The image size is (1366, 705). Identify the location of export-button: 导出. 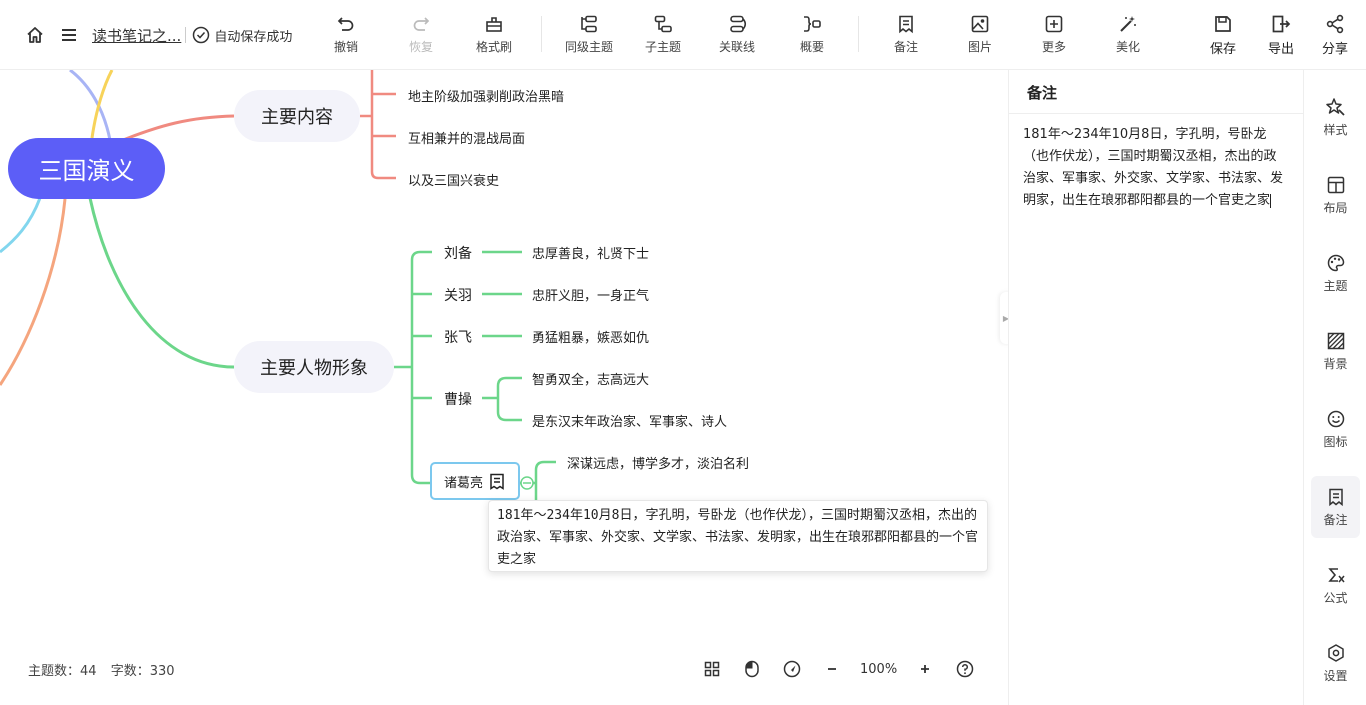
(1281, 35).